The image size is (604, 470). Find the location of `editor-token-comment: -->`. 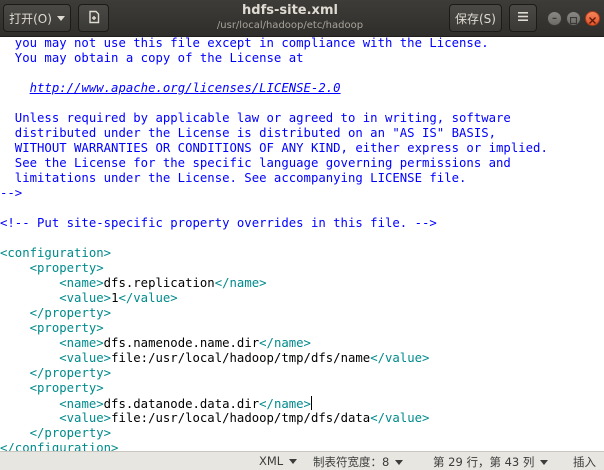

editor-token-comment: --> is located at coordinates (11, 193).